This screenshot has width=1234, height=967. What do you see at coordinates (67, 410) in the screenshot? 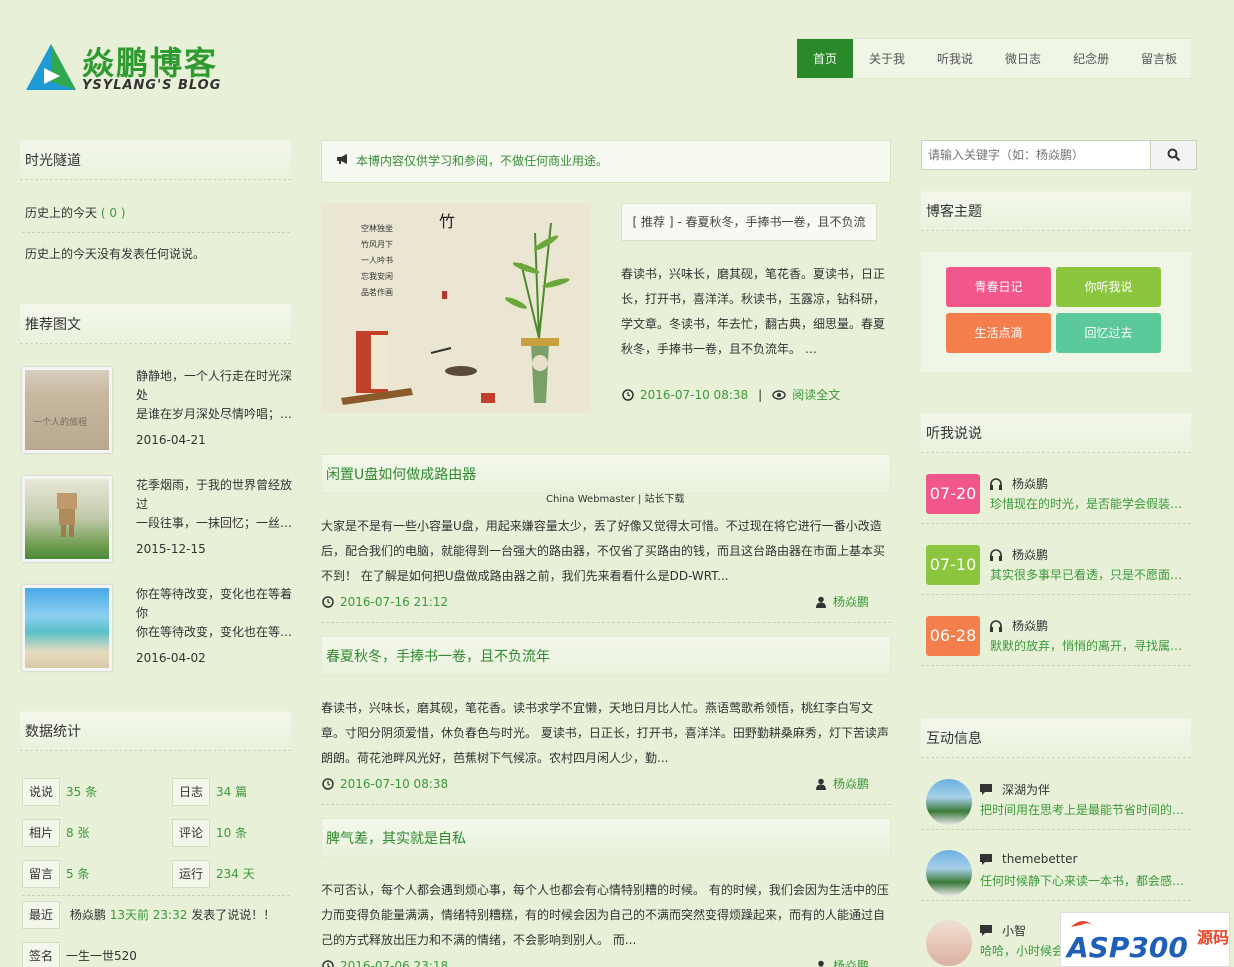
I see `recommend-thumbnail: 一个人的旅程` at bounding box center [67, 410].